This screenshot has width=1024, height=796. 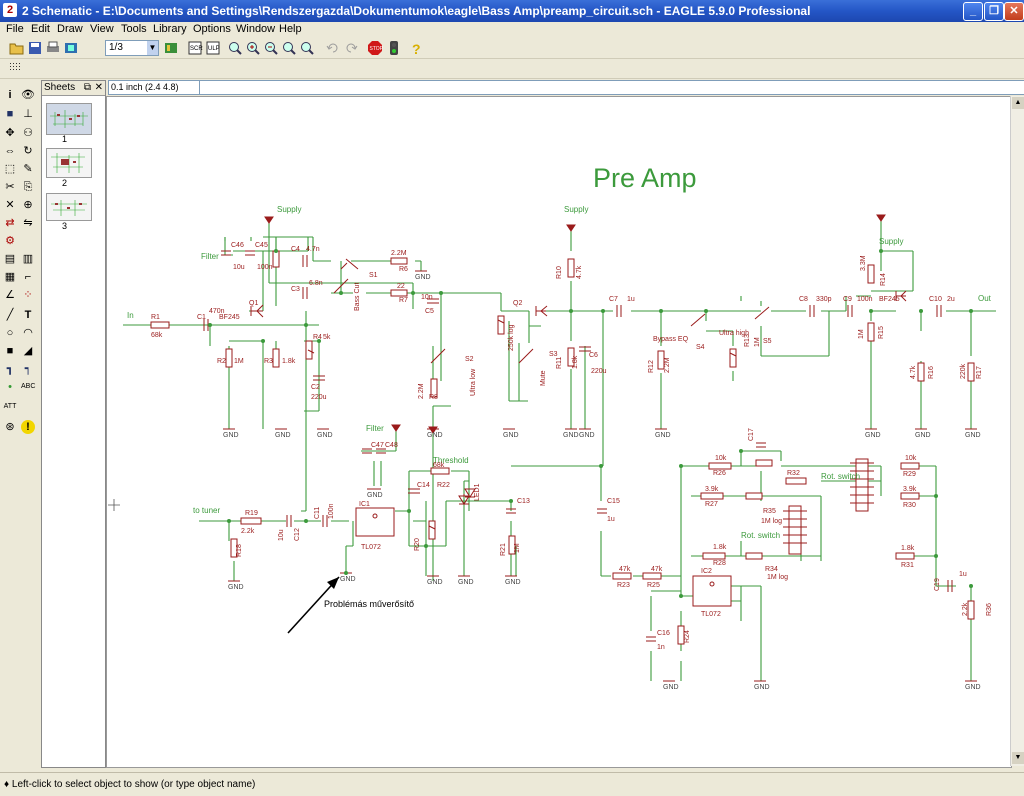 I want to click on mark-icon: ⊥, so click(x=28, y=114).